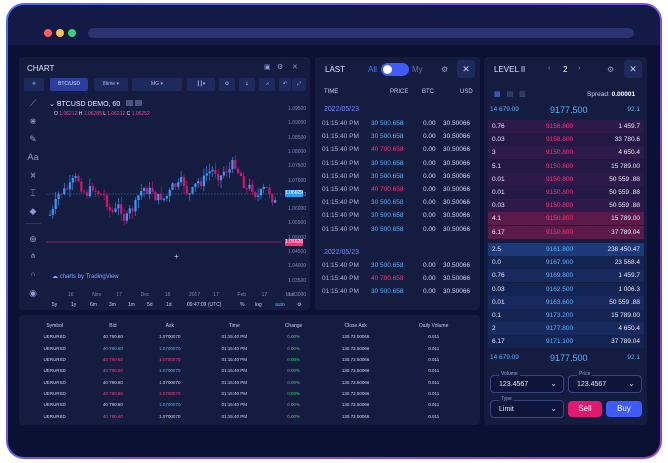 This screenshot has height=463, width=668. What do you see at coordinates (417, 69) in the screenshot?
I see `toggle-my-label: My` at bounding box center [417, 69].